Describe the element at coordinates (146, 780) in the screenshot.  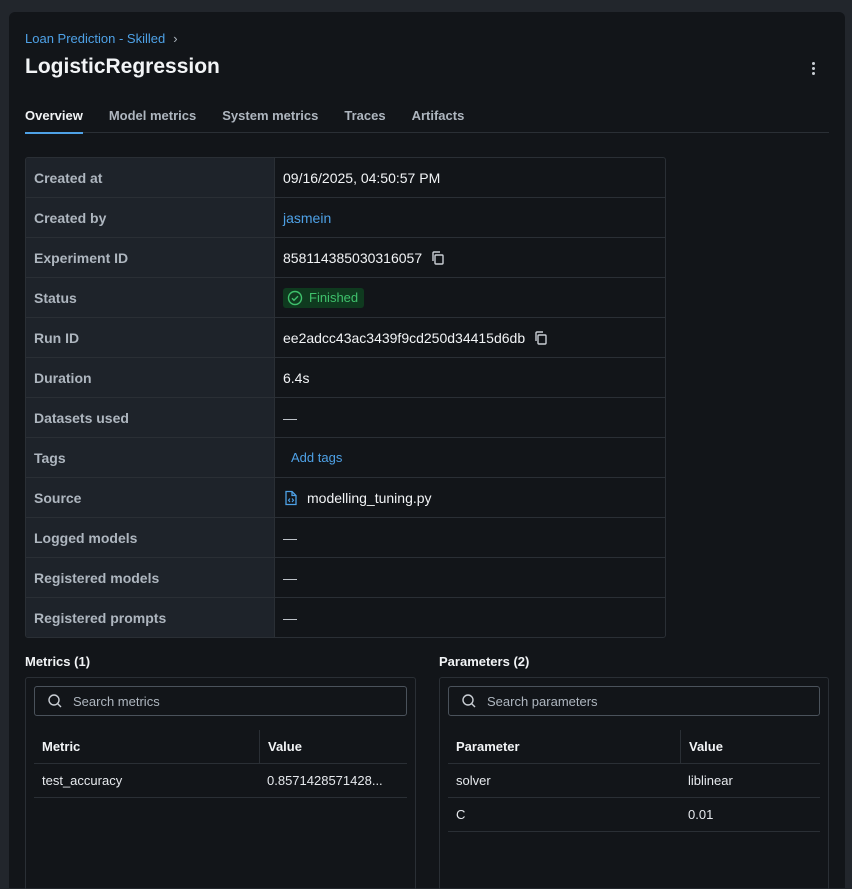
I see `metric-name-link: test_accuracy` at that location.